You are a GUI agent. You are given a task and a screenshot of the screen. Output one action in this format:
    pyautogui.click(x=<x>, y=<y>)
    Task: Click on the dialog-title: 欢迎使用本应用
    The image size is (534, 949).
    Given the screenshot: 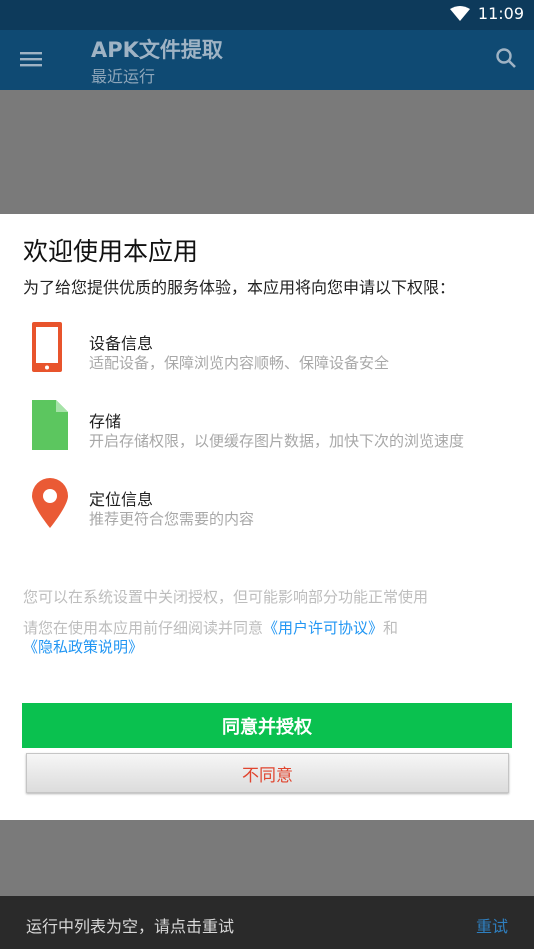 What is the action you would take?
    pyautogui.click(x=111, y=251)
    